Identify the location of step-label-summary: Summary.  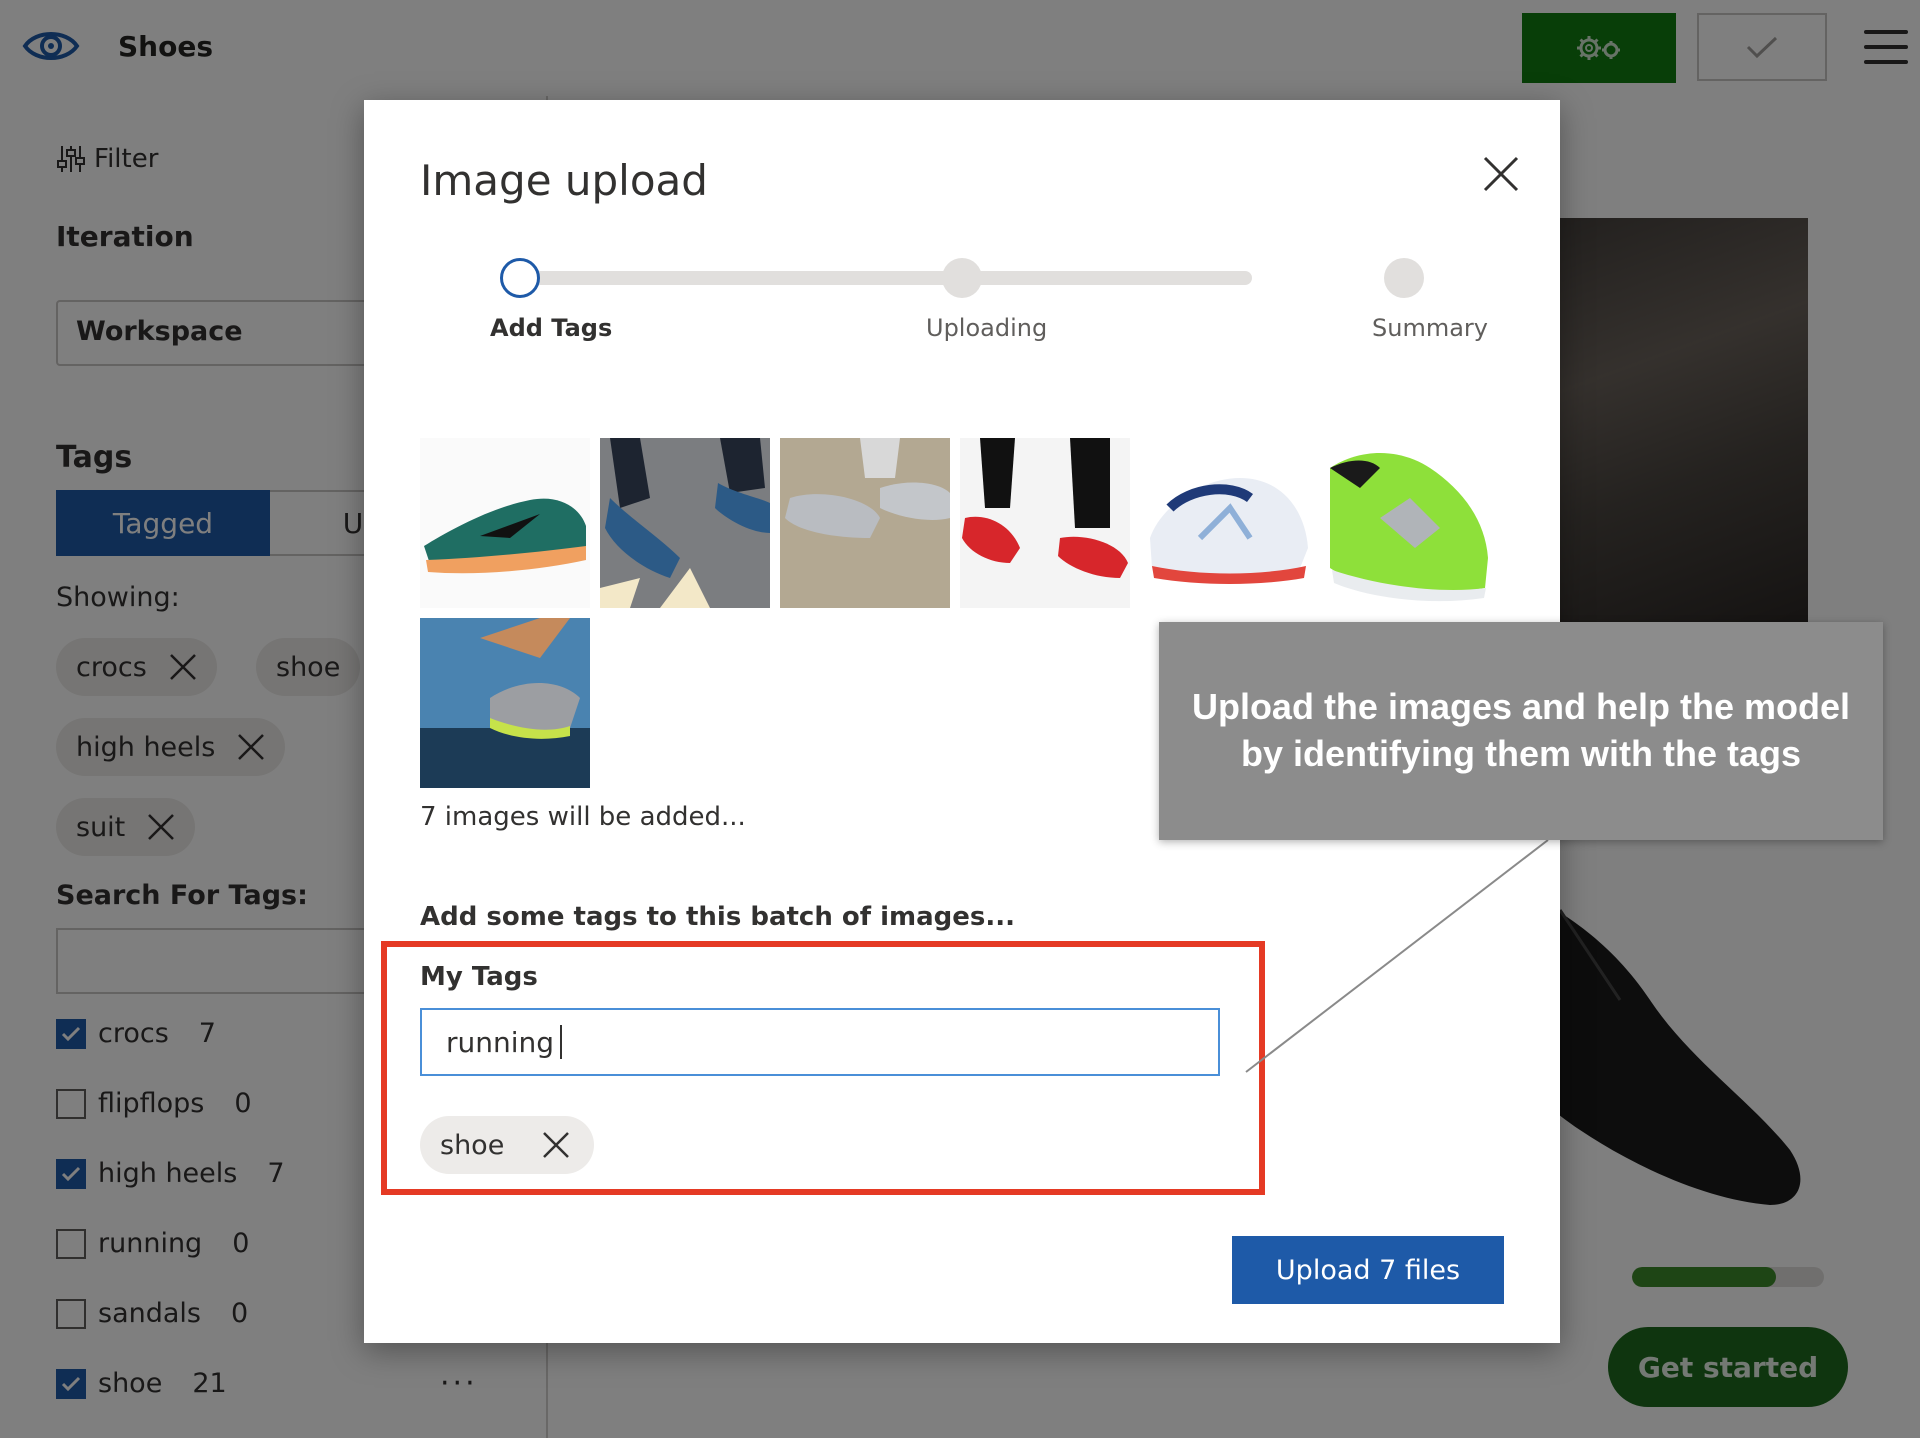
(1430, 328).